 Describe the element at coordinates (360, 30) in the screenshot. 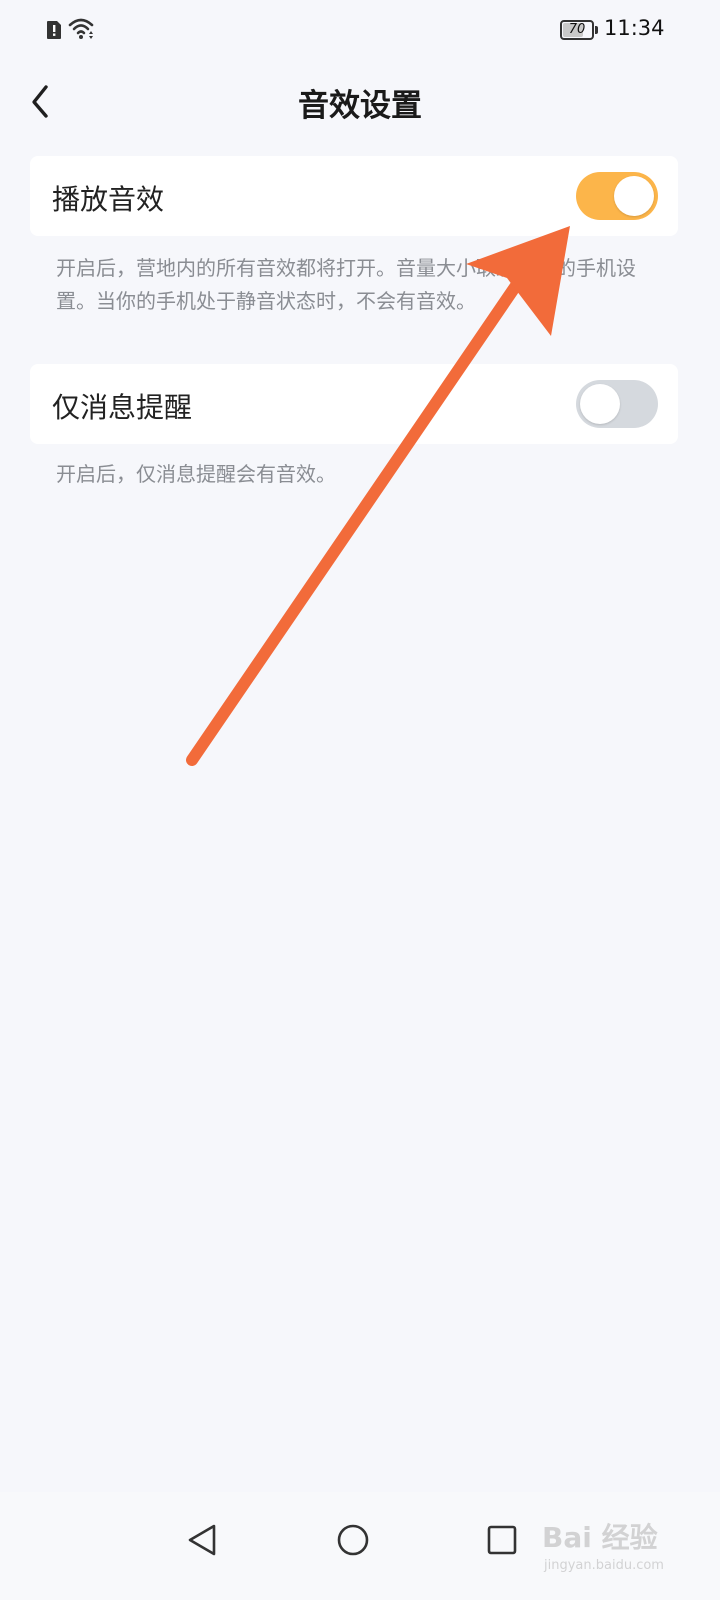

I see `status-bar: 70 11:34` at that location.